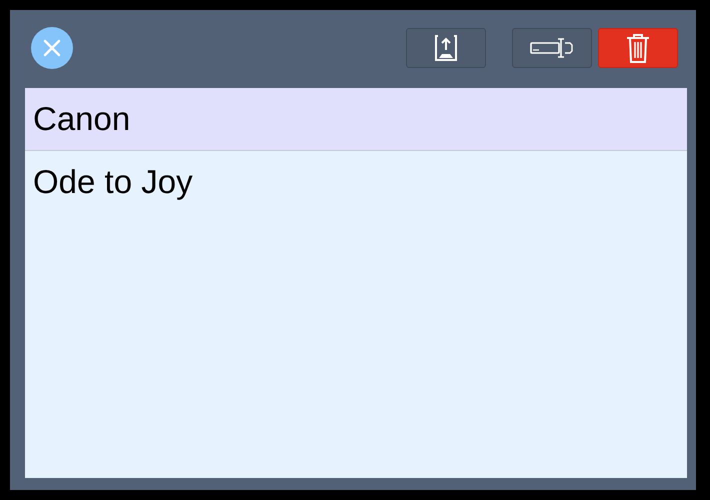 The width and height of the screenshot is (710, 500). I want to click on close-icon, so click(52, 48).